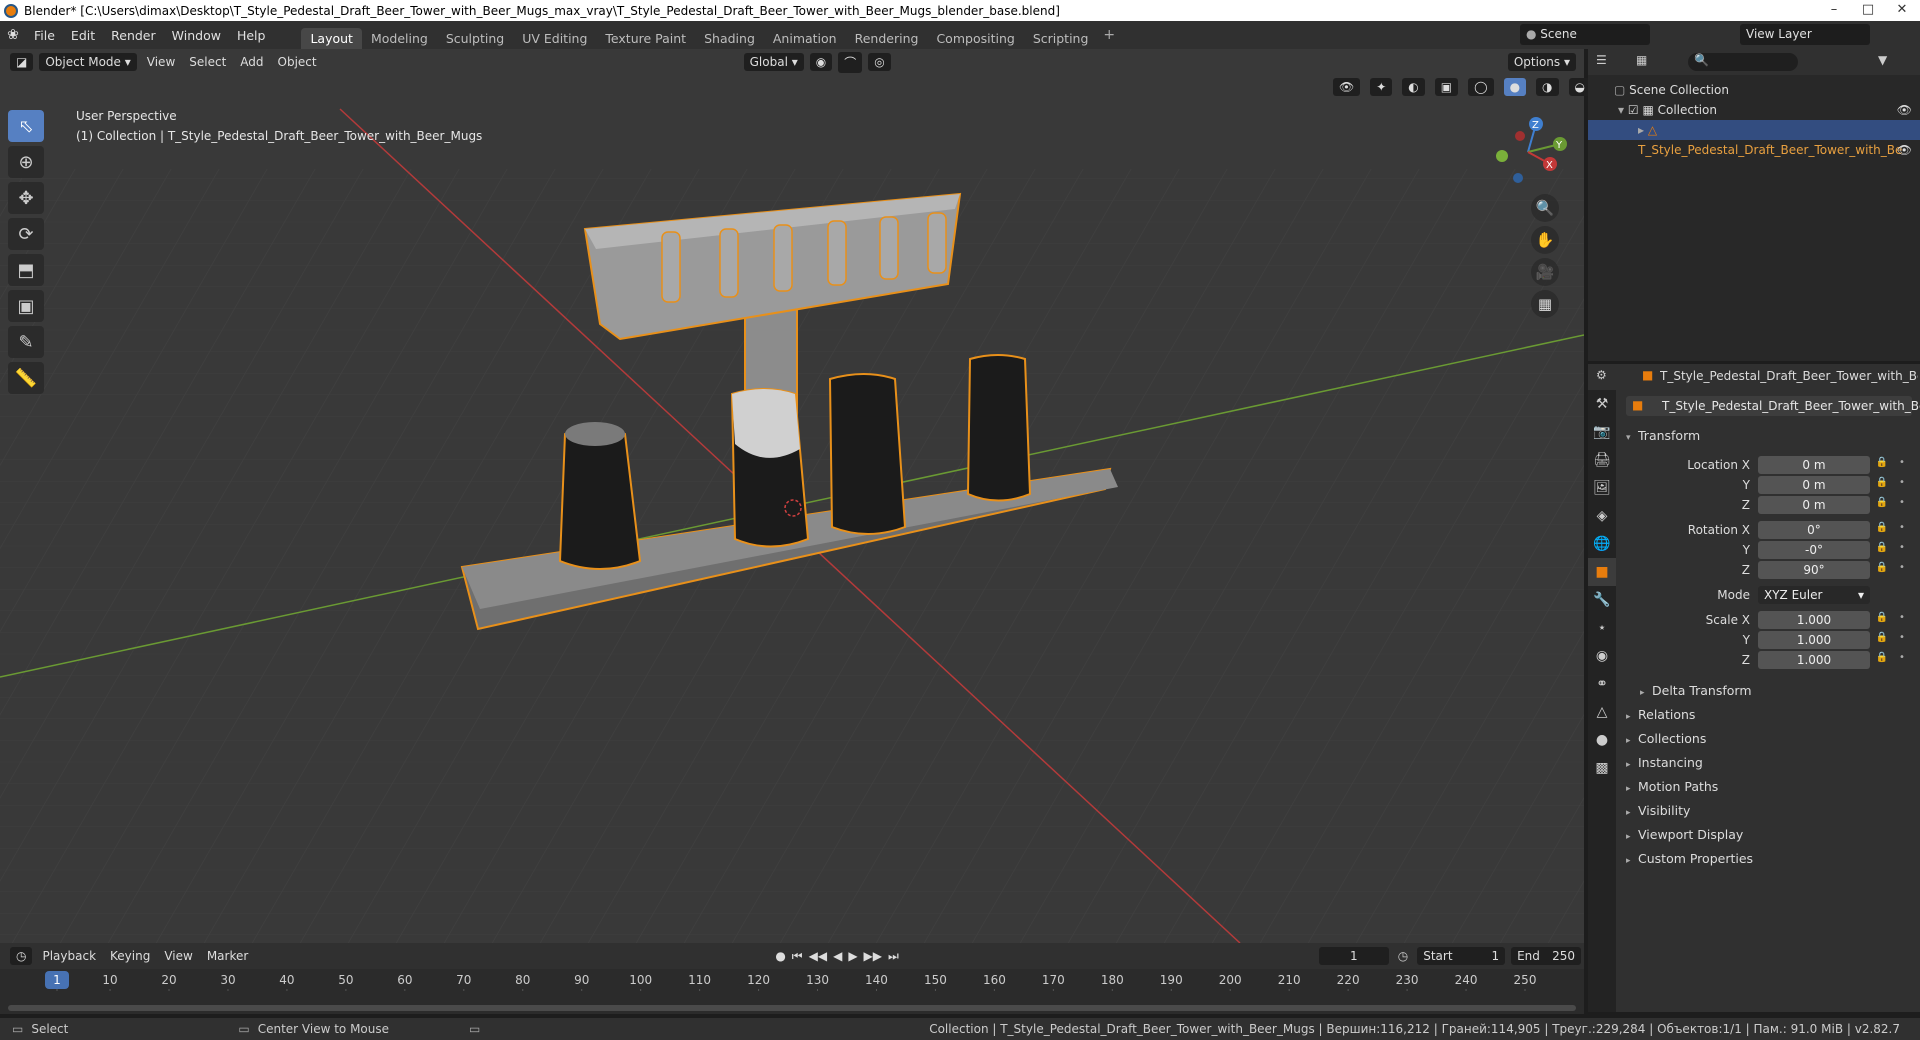 The image size is (1920, 1040). Describe the element at coordinates (1621, 110) in the screenshot. I see `expand-icon: ▾` at that location.